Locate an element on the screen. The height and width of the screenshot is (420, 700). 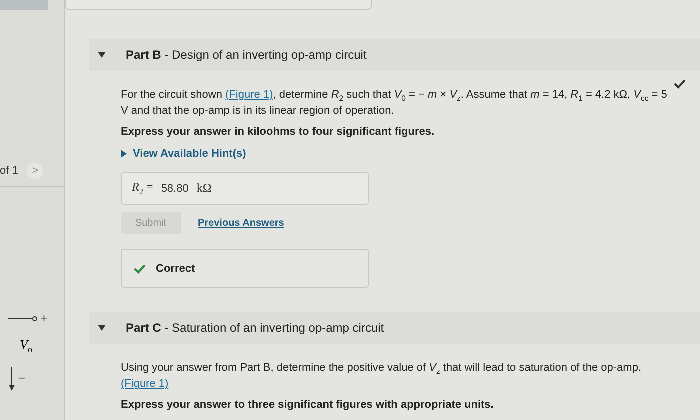
instruction-text: Express your answer in kiloohms to four significant figures. is located at coordinates (278, 132).